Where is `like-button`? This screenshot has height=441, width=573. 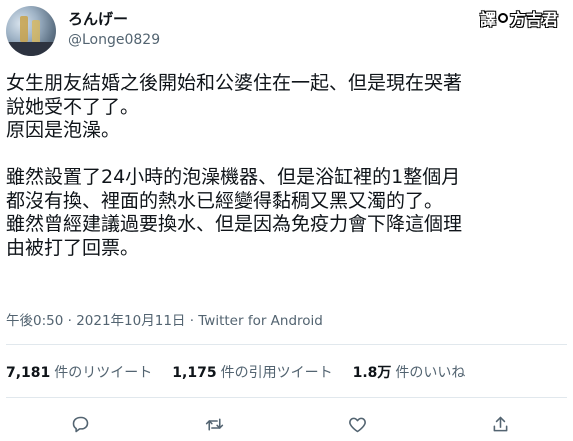 like-button is located at coordinates (357, 424).